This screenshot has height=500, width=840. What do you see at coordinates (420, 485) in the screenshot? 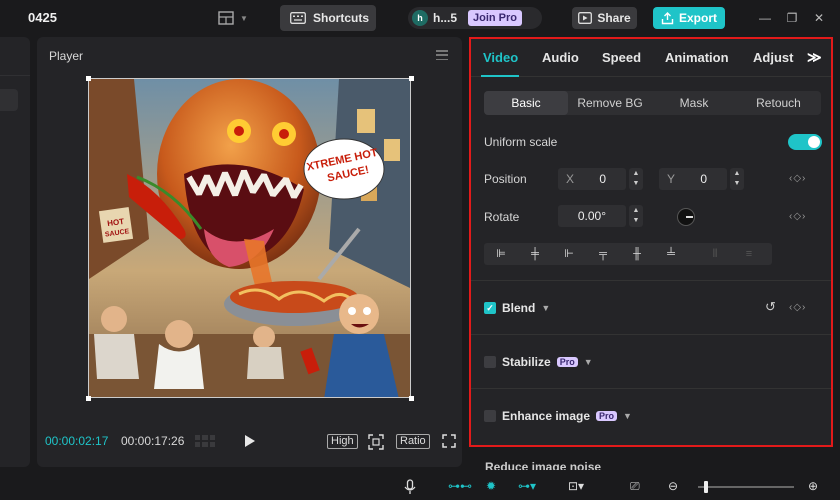
I see `bottom-toolbar: ⊶⊷ ✹ ⊶▾ ⊡▾ ⎚ ⊖ ⊕` at bounding box center [420, 485].